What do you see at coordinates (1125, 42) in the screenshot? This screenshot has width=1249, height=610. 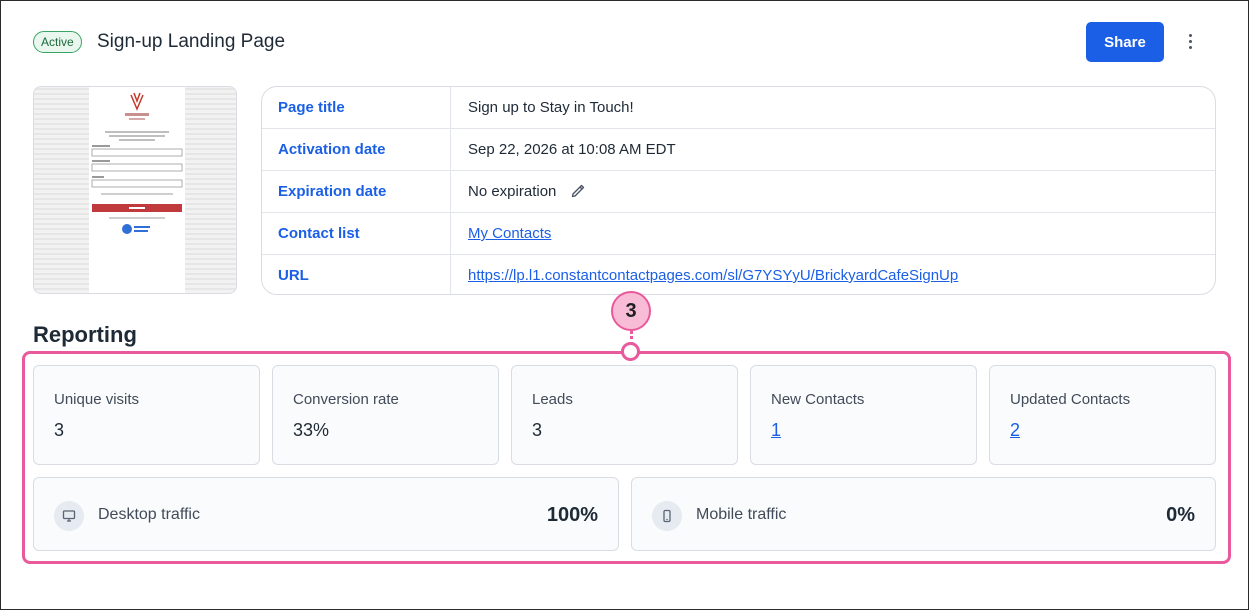 I see `share-button: Share` at bounding box center [1125, 42].